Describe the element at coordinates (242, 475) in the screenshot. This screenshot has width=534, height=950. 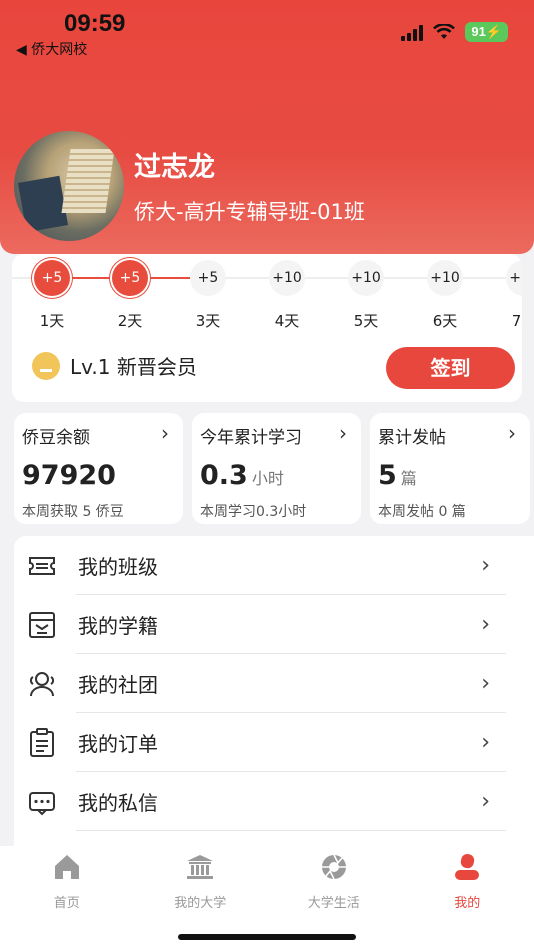
I see `stat-value: 0.3 小时` at that location.